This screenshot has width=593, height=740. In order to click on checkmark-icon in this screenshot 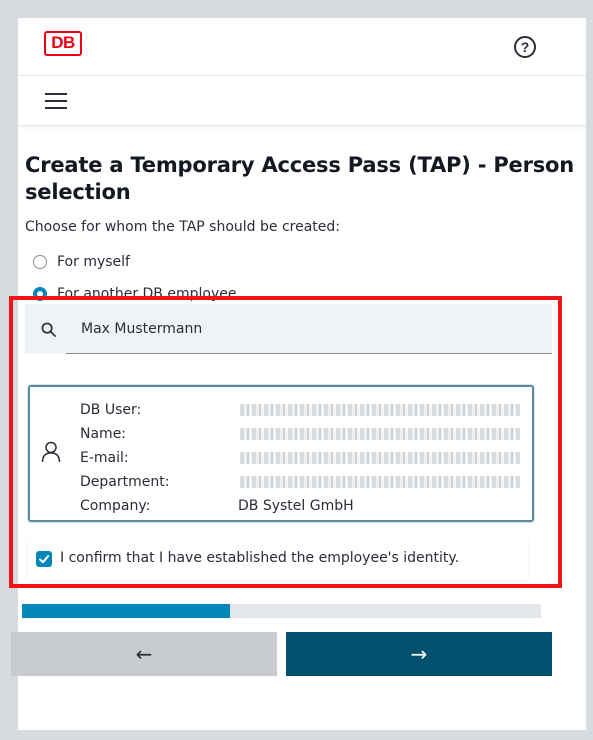, I will do `click(44, 559)`.